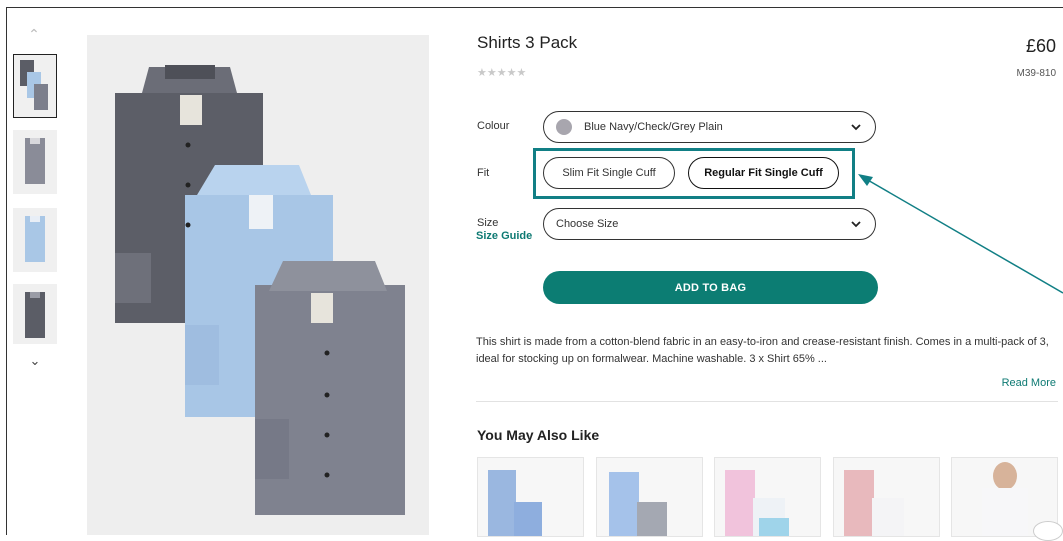 The image size is (1063, 541). What do you see at coordinates (538, 435) in the screenshot?
I see `recommendations-heading: You May Also Like` at bounding box center [538, 435].